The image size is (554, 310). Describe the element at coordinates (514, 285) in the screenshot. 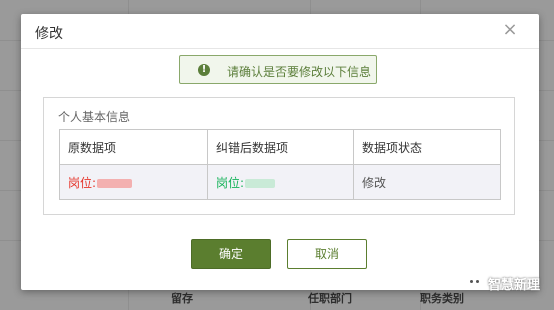

I see `watermark-text: 智慧新理` at that location.